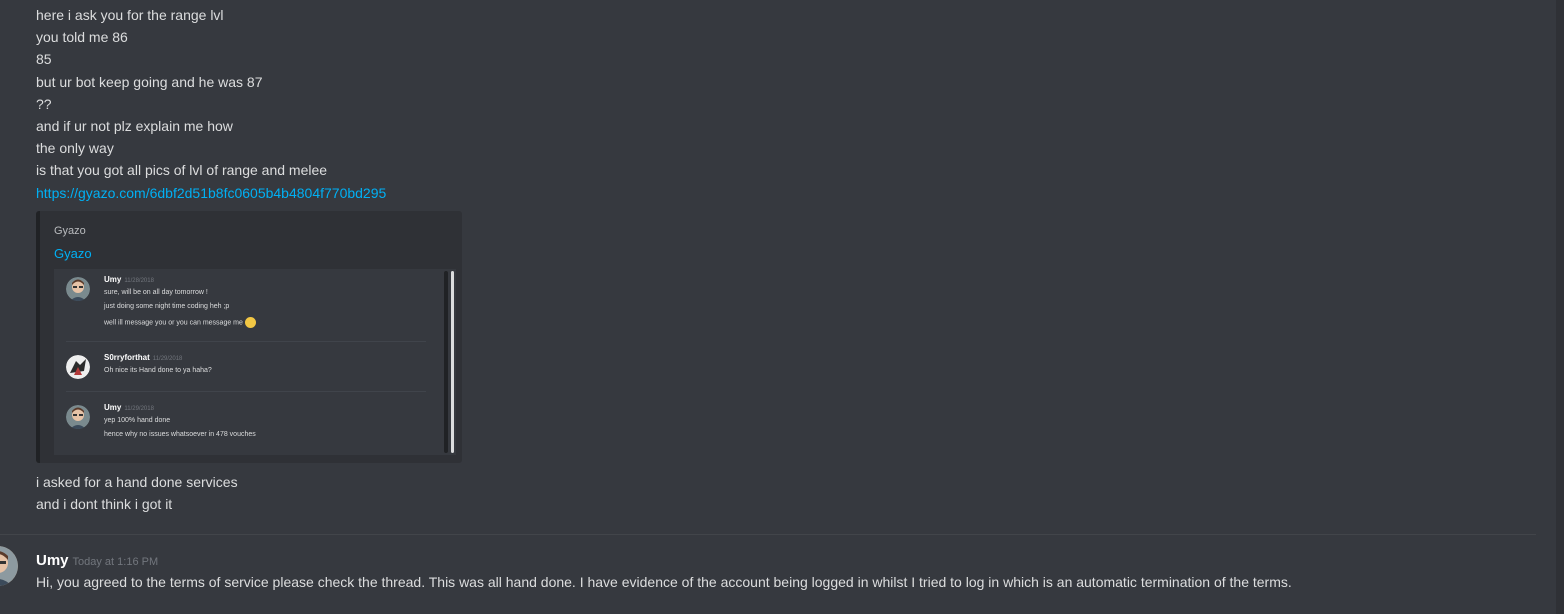  What do you see at coordinates (139, 281) in the screenshot?
I see `screenshot-date: 11/28/2018` at bounding box center [139, 281].